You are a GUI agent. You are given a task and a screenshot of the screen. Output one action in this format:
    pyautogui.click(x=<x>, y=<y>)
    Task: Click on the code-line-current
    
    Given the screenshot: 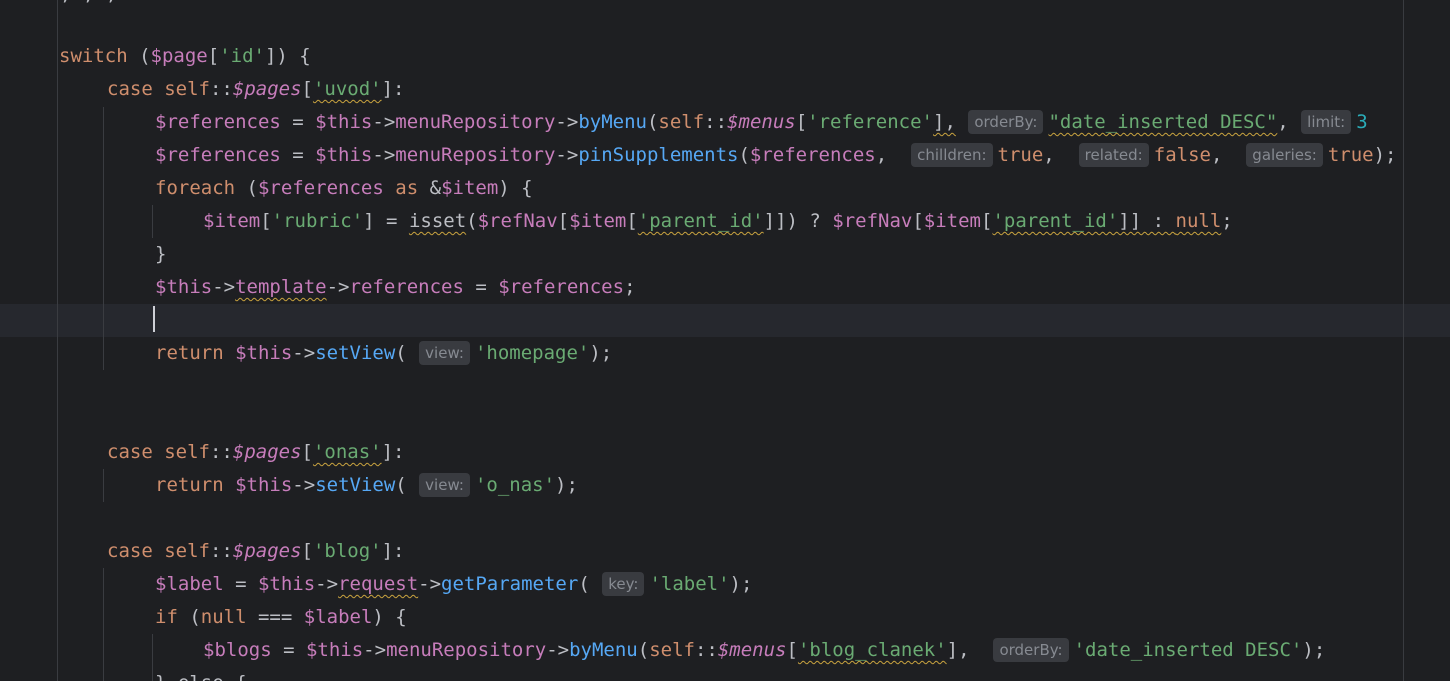 What is the action you would take?
    pyautogui.click(x=154, y=320)
    